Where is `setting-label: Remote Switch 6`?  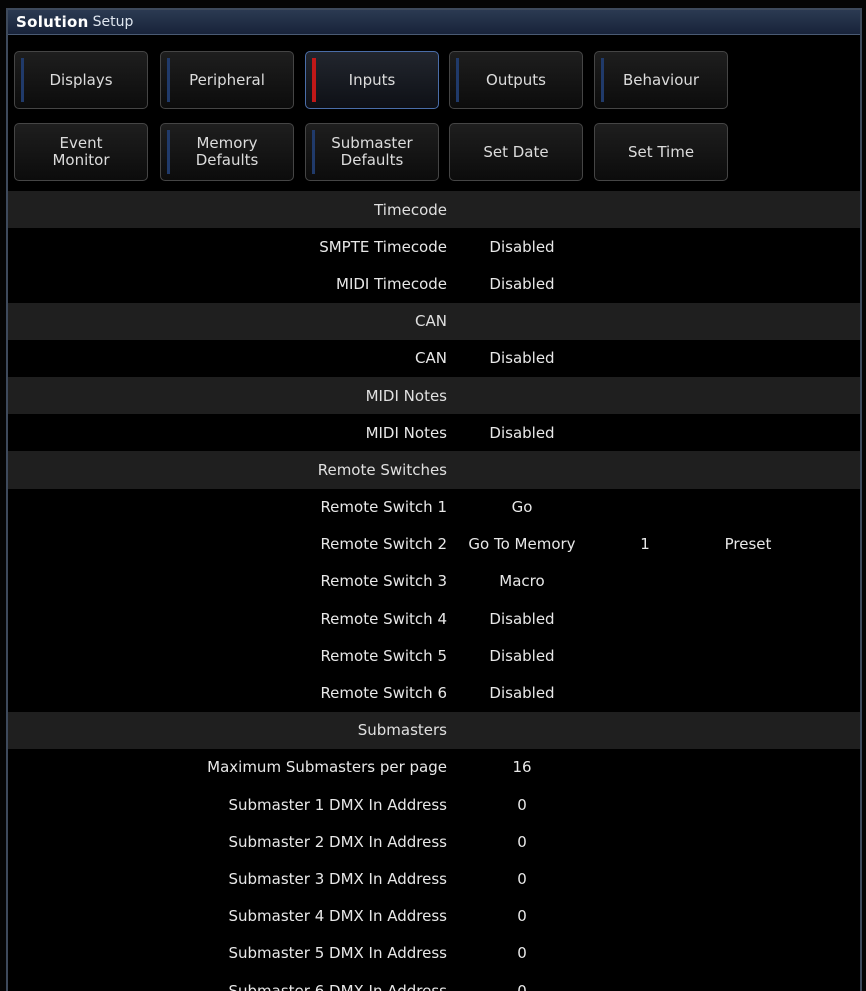
setting-label: Remote Switch 6 is located at coordinates (383, 693).